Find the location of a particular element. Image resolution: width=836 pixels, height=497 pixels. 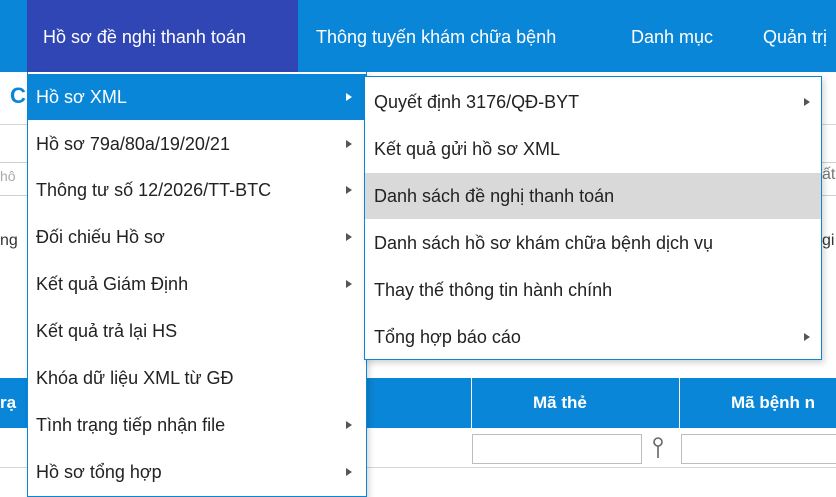

column-header-fragment: rạ is located at coordinates (8, 403).